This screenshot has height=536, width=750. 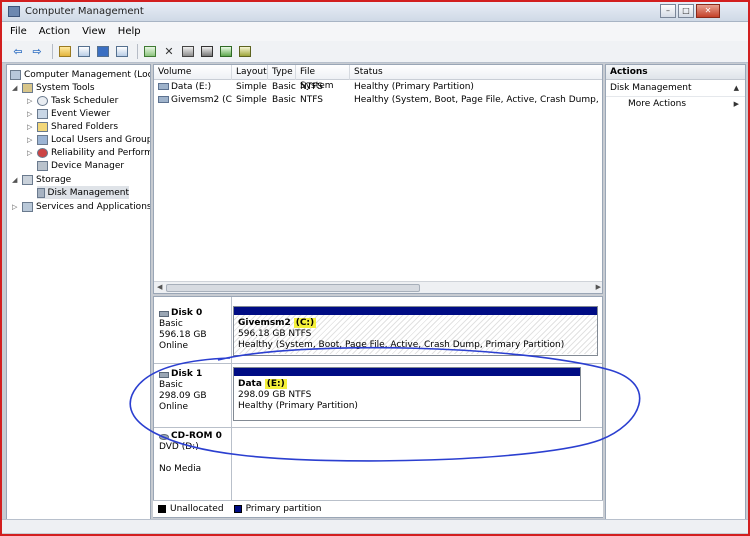 What do you see at coordinates (101, 152) in the screenshot?
I see `tree-item-label: Reliability and Performa` at bounding box center [101, 152].